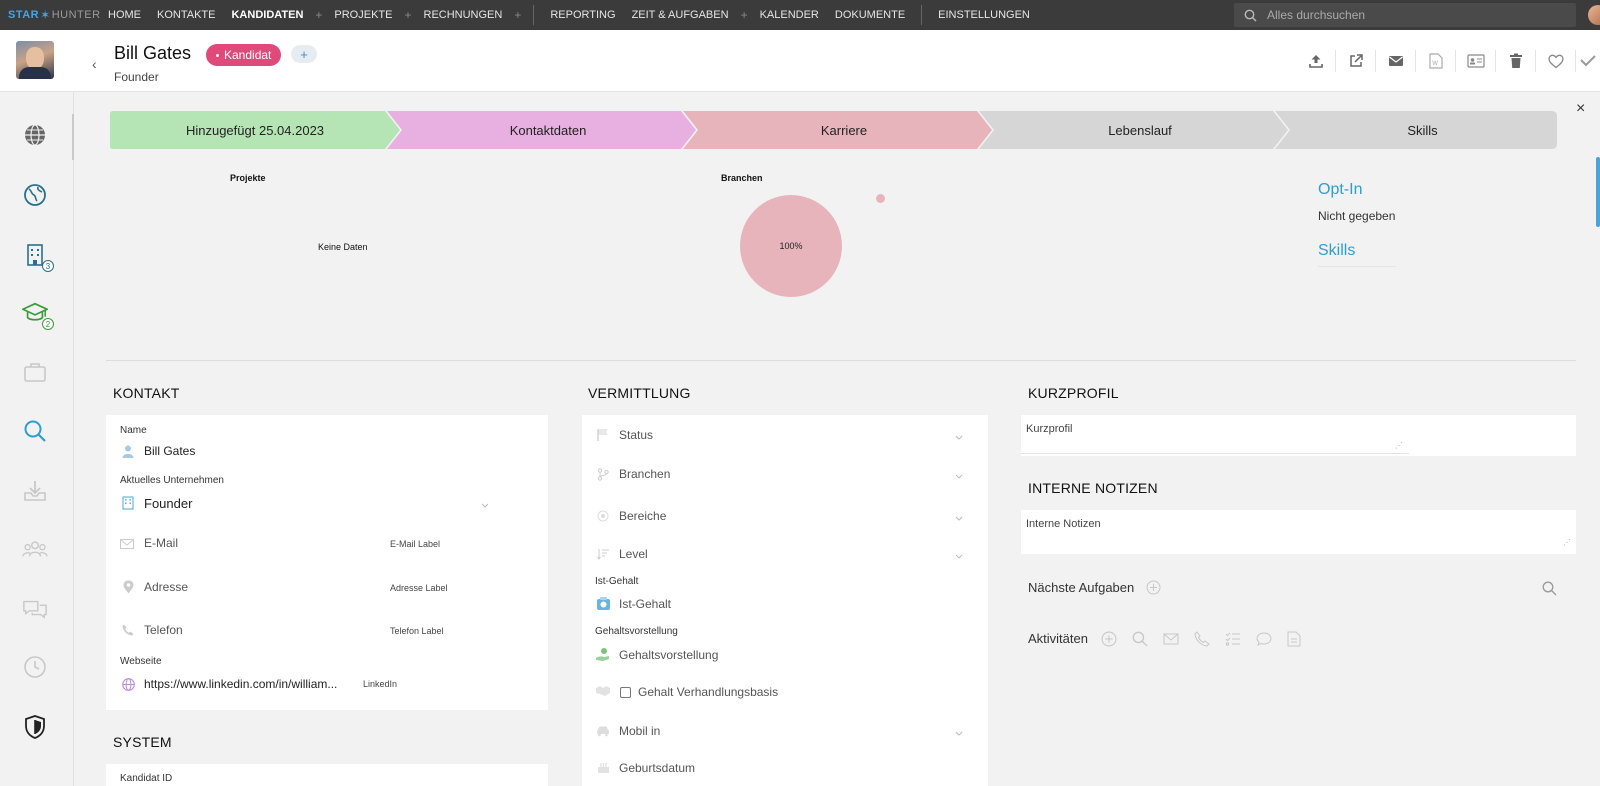  I want to click on nav-kalender: KALENDER, so click(789, 15).